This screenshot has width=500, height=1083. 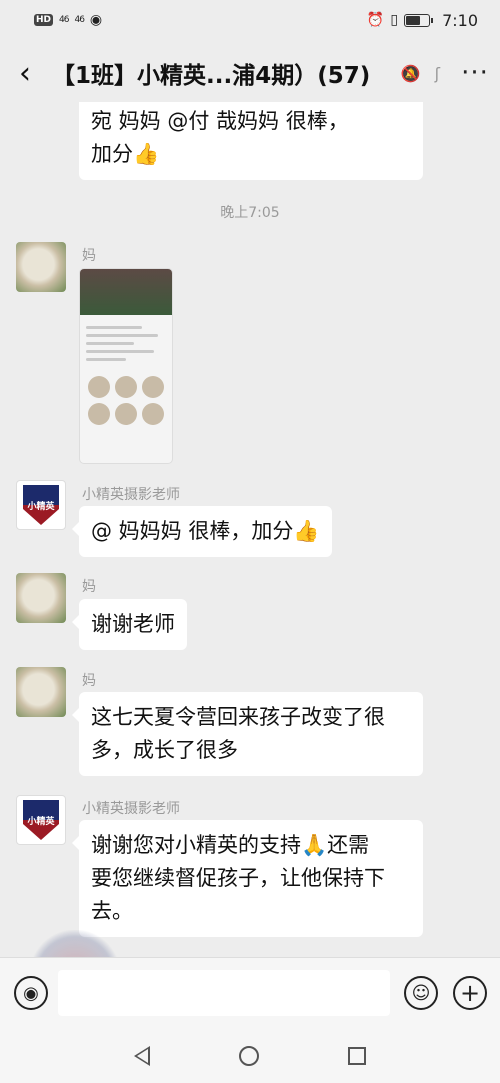 I want to click on message-text-line: 这七天夏令营回来孩子改变了很, so click(x=238, y=717).